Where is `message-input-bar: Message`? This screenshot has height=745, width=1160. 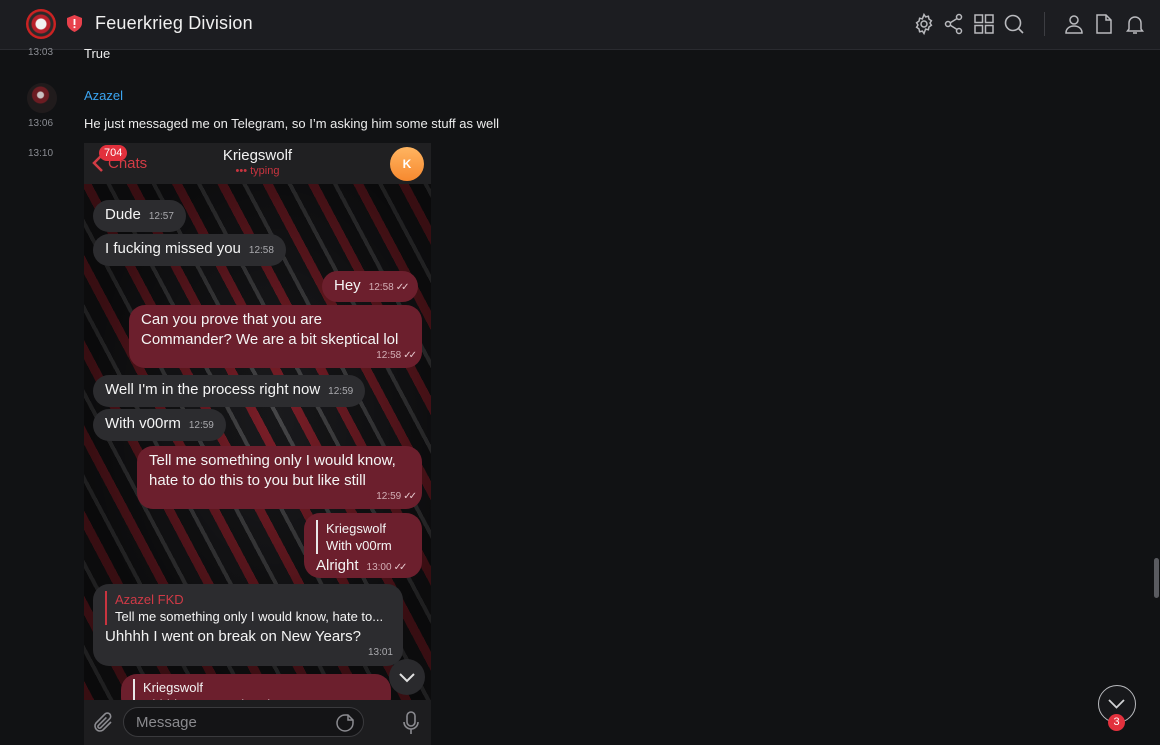
message-input-bar: Message is located at coordinates (257, 722).